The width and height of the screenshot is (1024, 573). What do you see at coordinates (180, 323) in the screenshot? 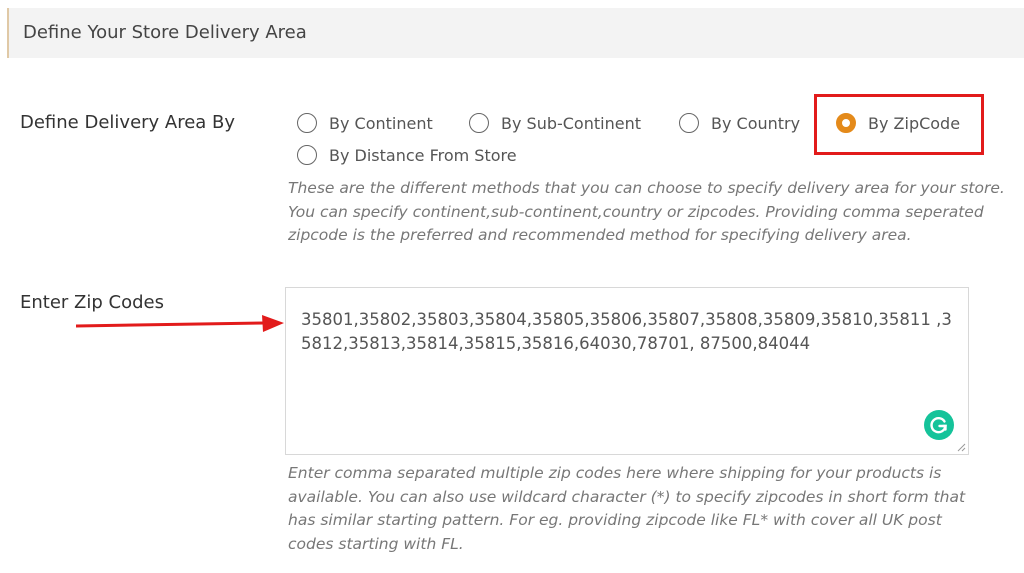
I see `arrow-right-icon` at bounding box center [180, 323].